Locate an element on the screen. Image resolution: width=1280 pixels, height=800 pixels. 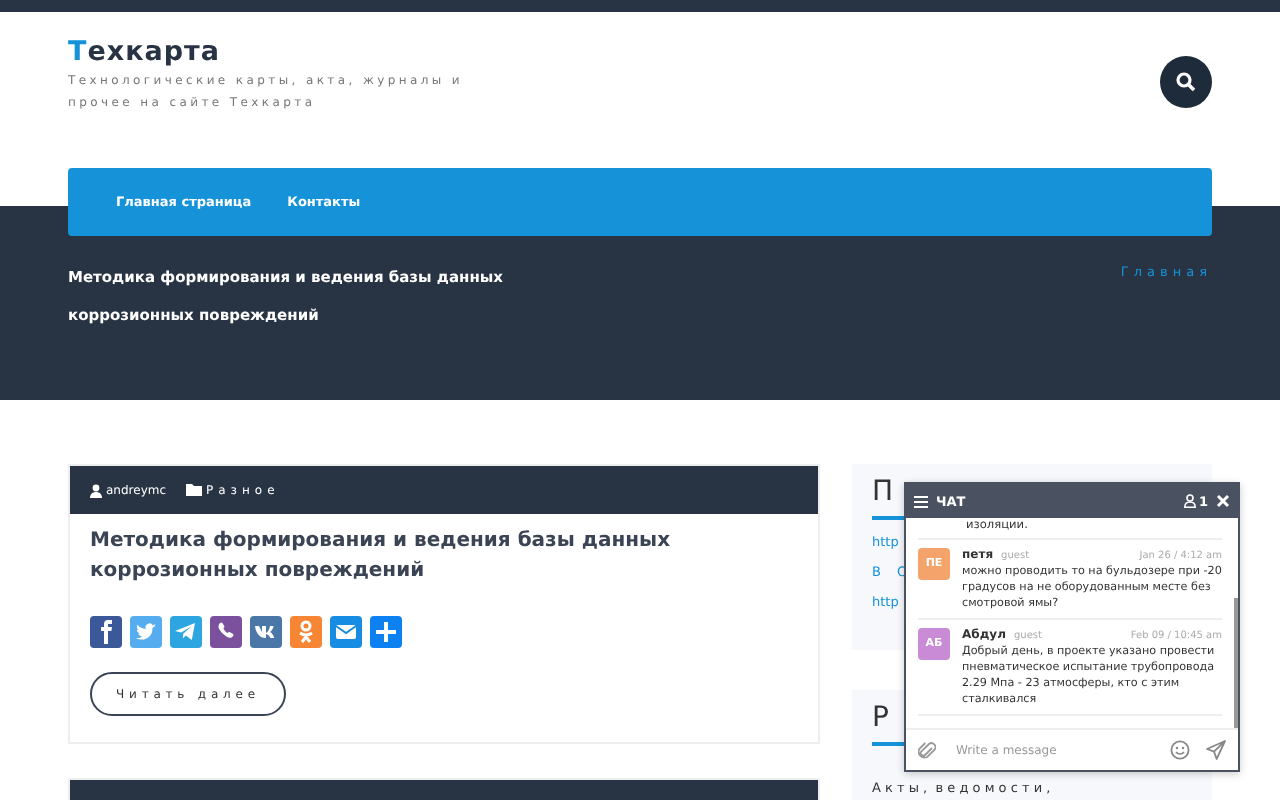
plus-icon is located at coordinates (386, 632).